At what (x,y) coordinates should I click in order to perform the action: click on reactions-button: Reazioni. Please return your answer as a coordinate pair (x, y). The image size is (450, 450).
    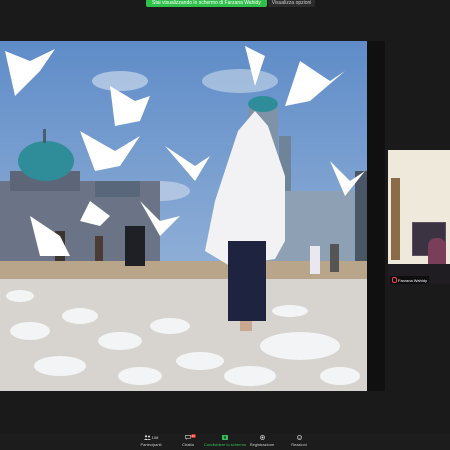
    Looking at the image, I should click on (299, 441).